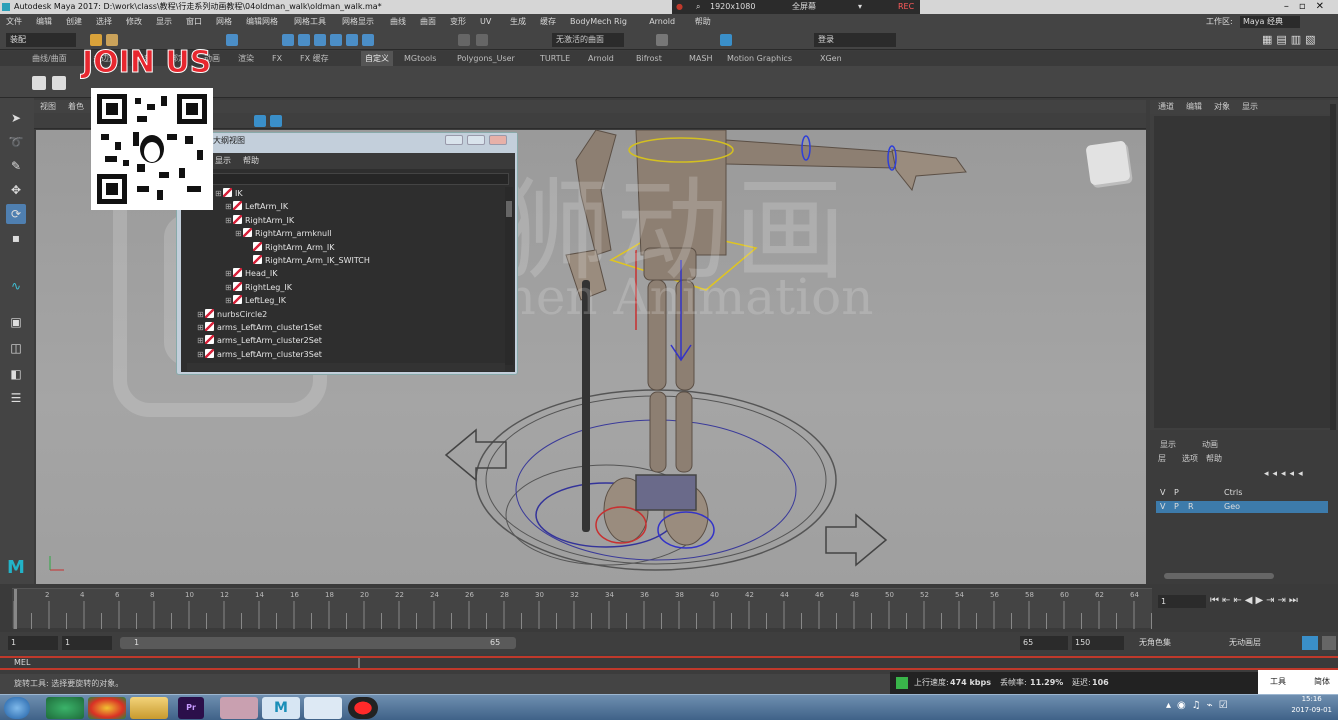 Image resolution: width=1338 pixels, height=720 pixels. What do you see at coordinates (649, 58) in the screenshot?
I see `shelf-tab: Bifrost` at bounding box center [649, 58].